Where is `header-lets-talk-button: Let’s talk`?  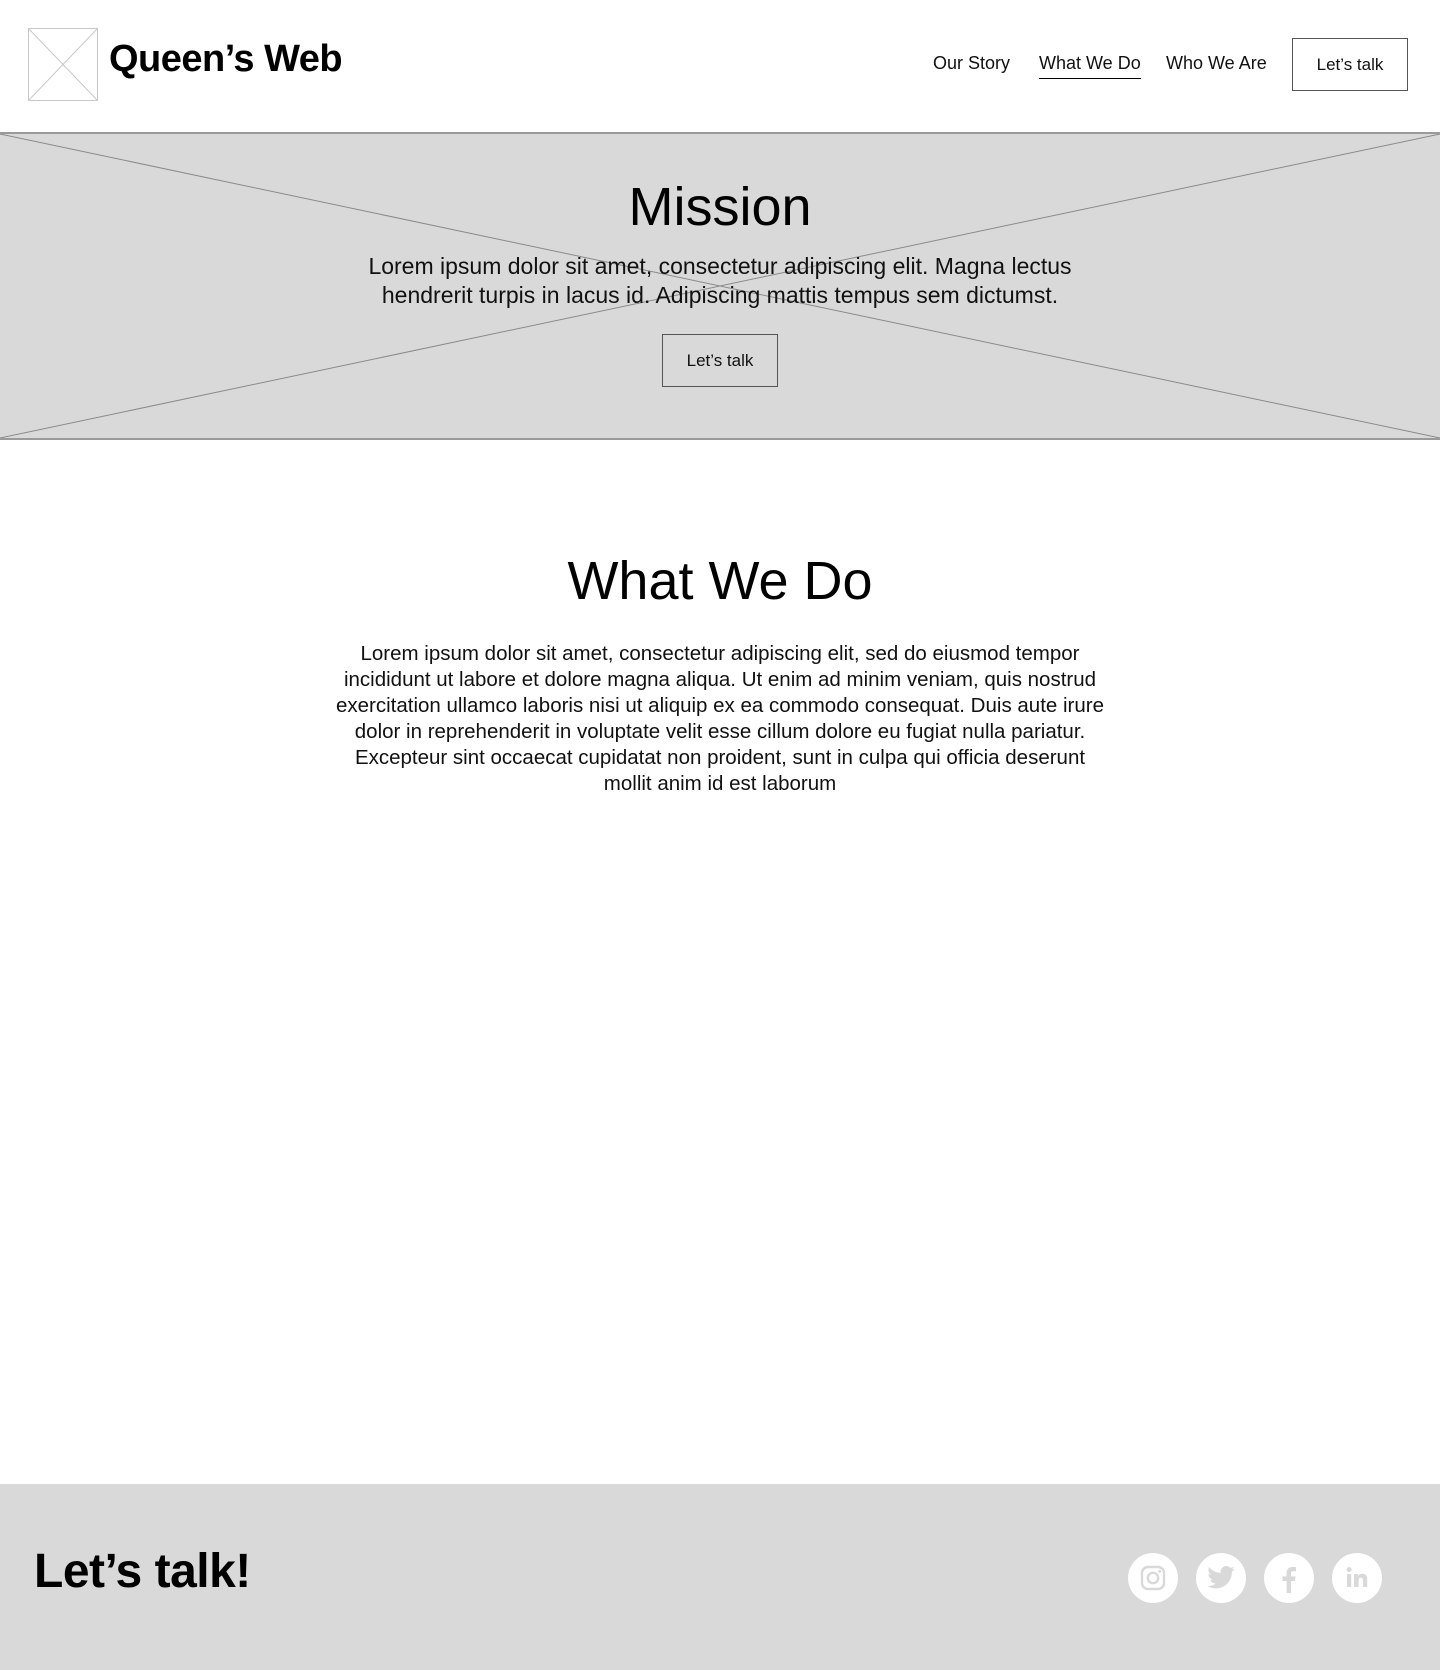 header-lets-talk-button: Let’s talk is located at coordinates (1350, 64).